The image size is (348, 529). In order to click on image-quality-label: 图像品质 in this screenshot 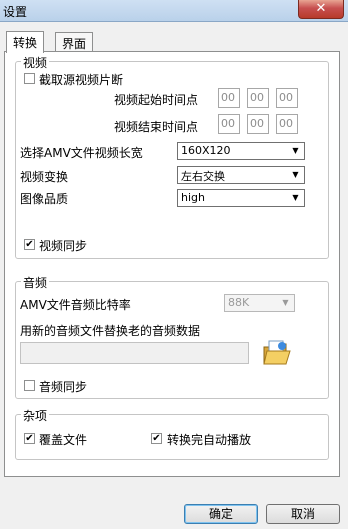, I will do `click(44, 199)`.